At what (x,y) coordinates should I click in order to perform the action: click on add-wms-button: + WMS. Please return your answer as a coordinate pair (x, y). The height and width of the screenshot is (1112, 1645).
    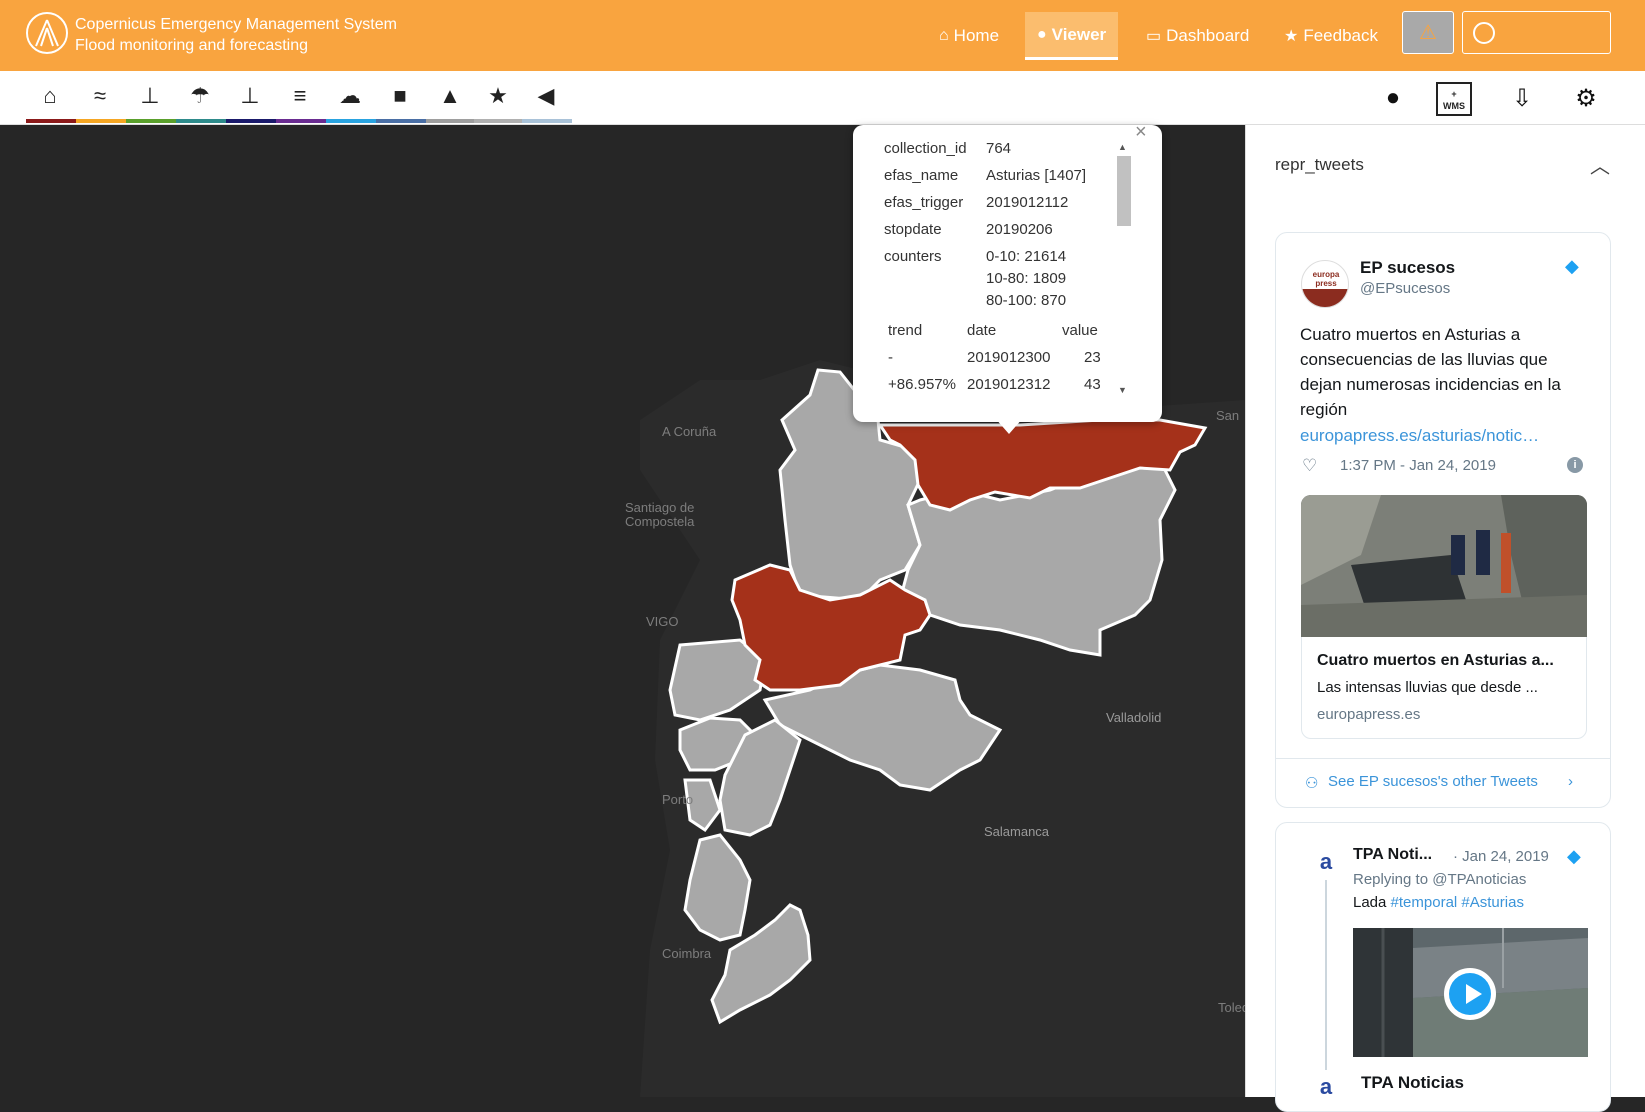
    Looking at the image, I should click on (1454, 99).